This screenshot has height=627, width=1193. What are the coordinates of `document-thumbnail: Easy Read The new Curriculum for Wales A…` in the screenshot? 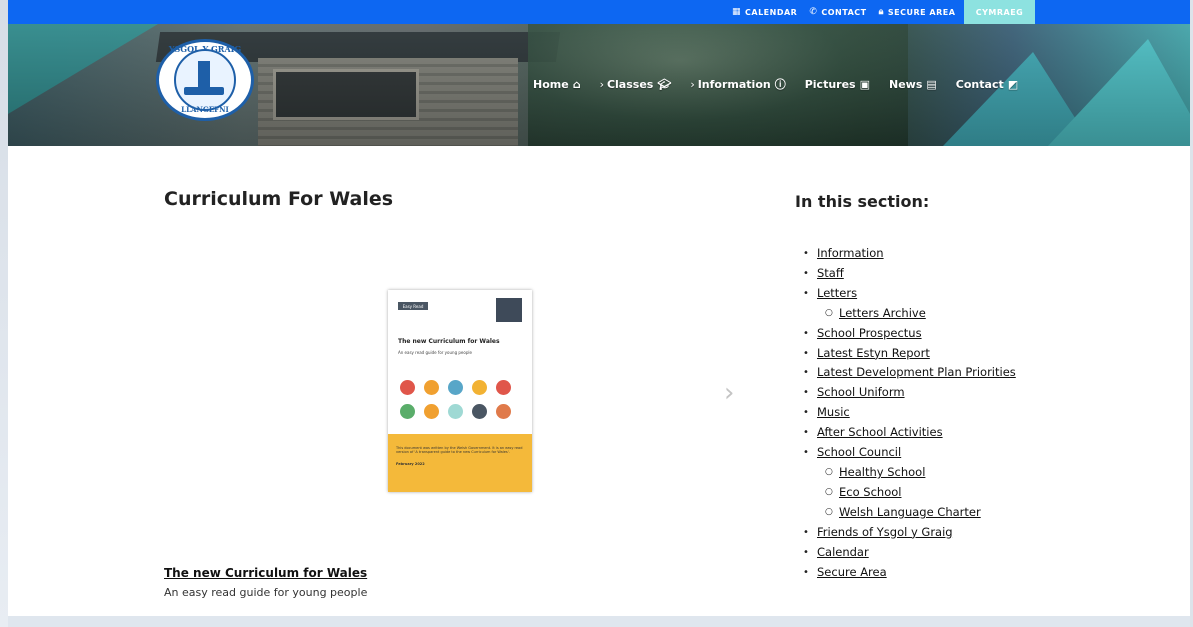 It's located at (460, 391).